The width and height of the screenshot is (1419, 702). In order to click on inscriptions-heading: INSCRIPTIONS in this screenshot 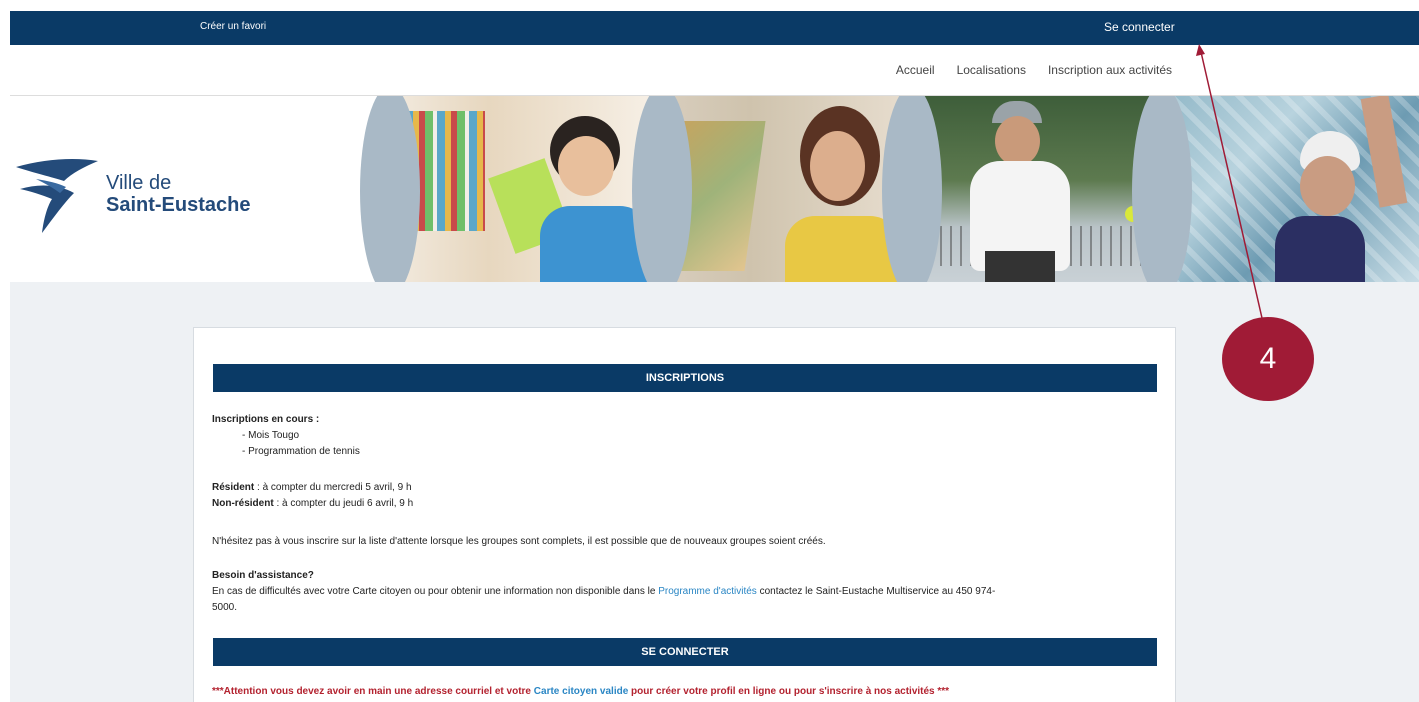, I will do `click(685, 378)`.